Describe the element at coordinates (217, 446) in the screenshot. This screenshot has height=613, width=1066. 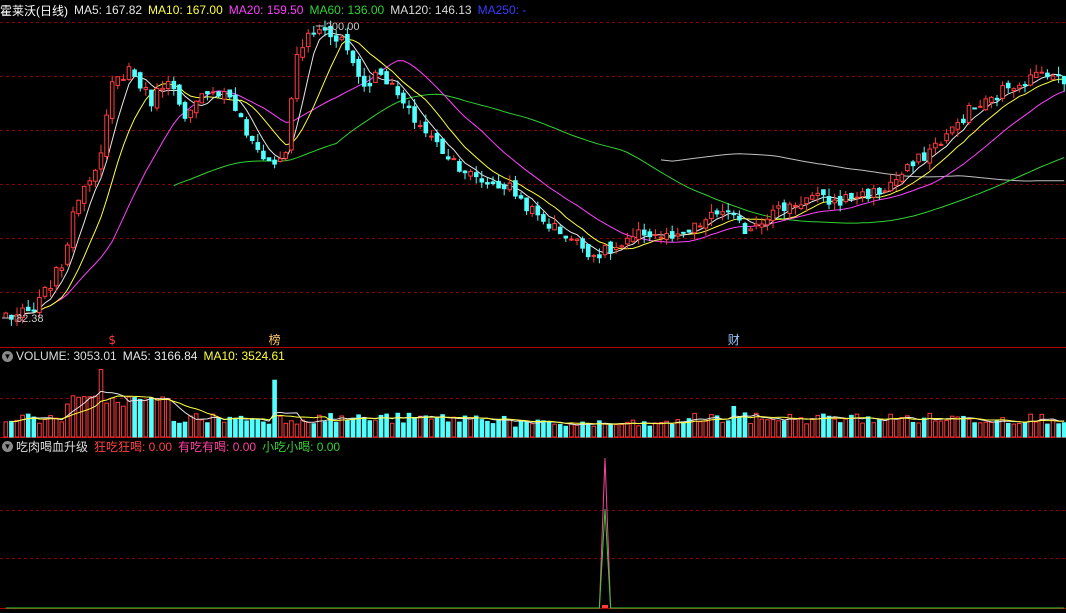
I see `indicator-line2-label: 有吃有喝: 0.00` at that location.